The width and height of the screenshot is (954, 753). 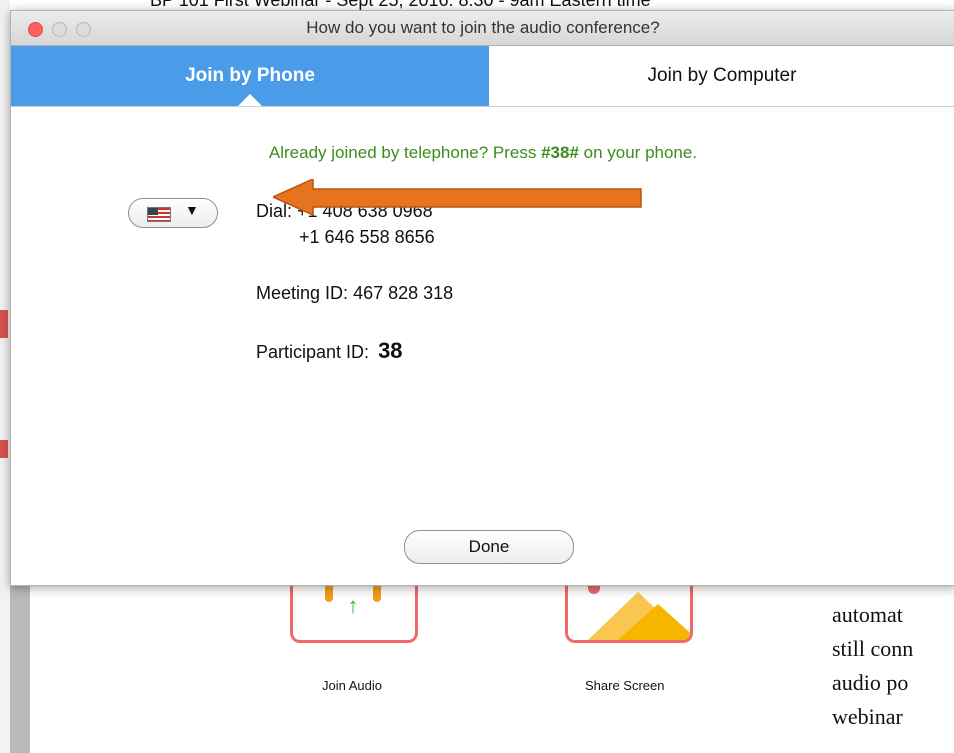 I want to click on background-doc-text: automat, so click(x=867, y=614).